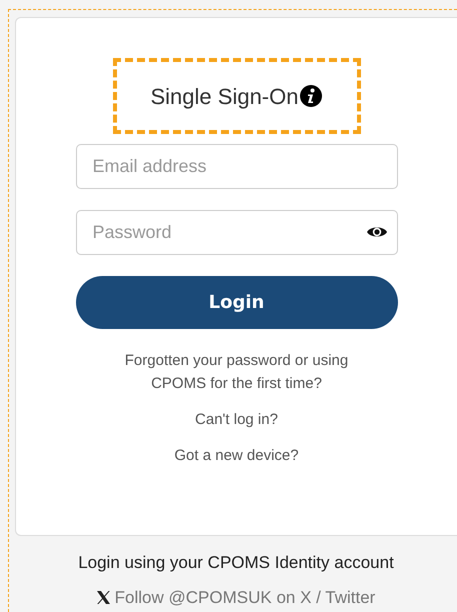 Image resolution: width=457 pixels, height=612 pixels. Describe the element at coordinates (236, 563) in the screenshot. I see `footer-note: Login using your CPOMS Identity account` at that location.